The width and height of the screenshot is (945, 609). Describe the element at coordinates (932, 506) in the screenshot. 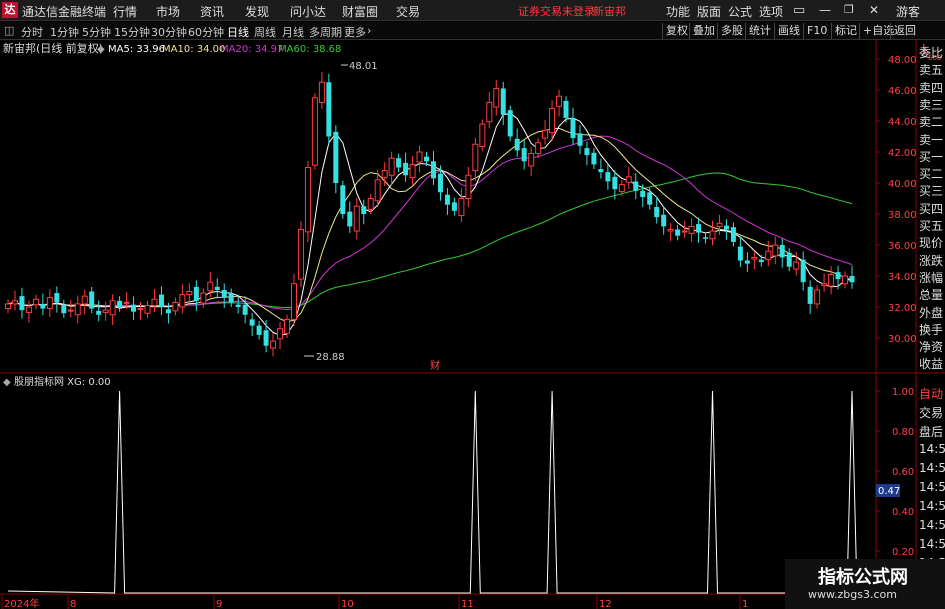

I see `indicator-side-label: 14:56` at that location.